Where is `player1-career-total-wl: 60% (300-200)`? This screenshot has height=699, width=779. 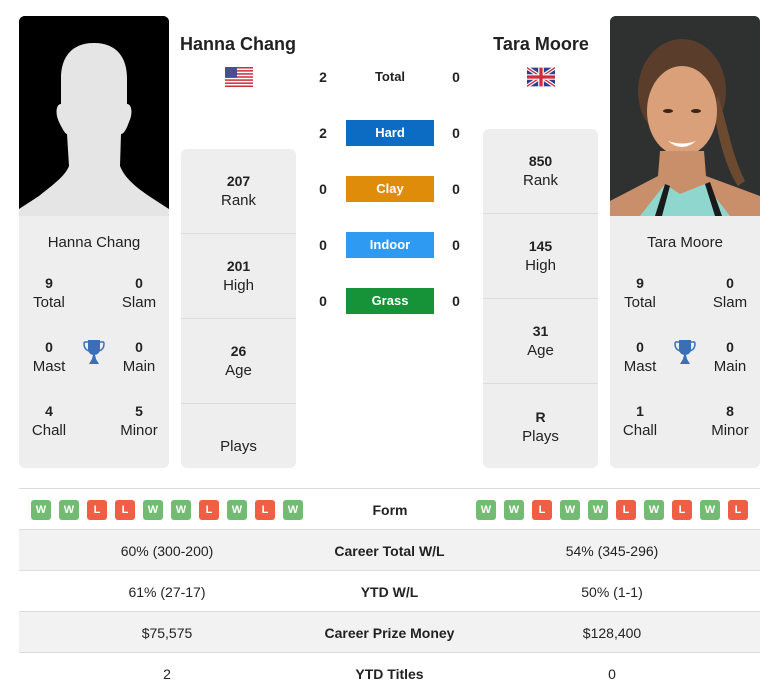
player1-career-total-wl: 60% (300-200) is located at coordinates (167, 550).